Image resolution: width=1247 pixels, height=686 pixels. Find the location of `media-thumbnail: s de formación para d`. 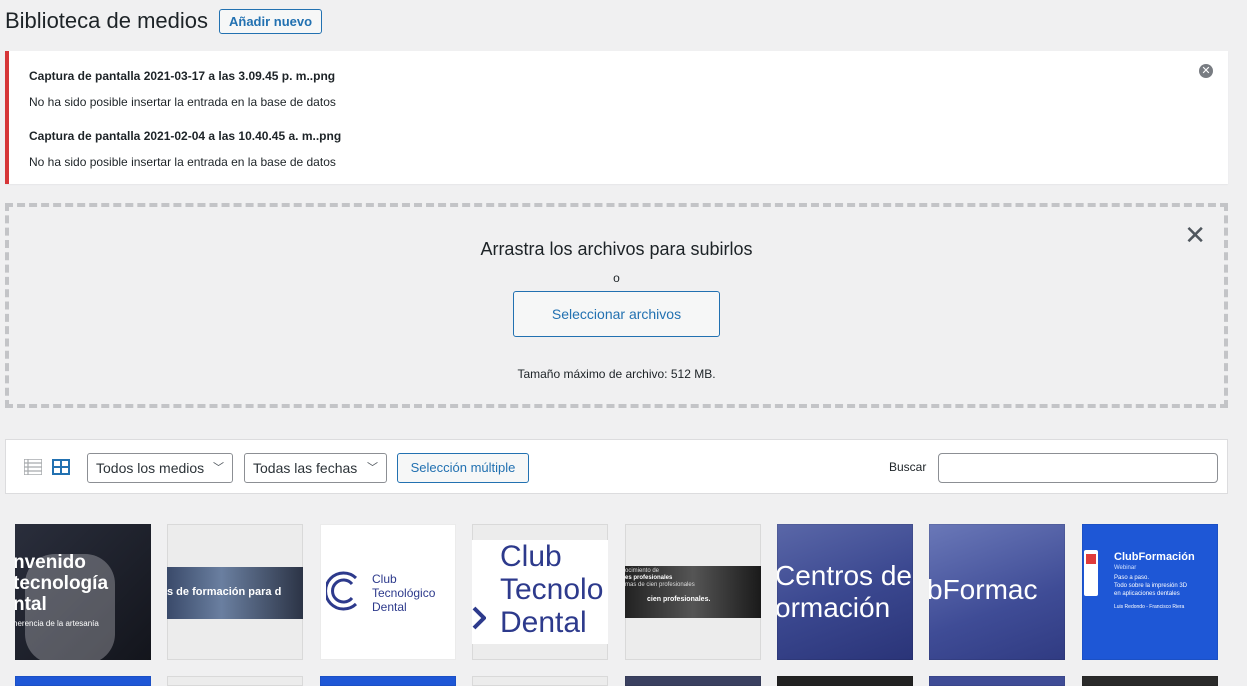

media-thumbnail: s de formación para d is located at coordinates (235, 592).